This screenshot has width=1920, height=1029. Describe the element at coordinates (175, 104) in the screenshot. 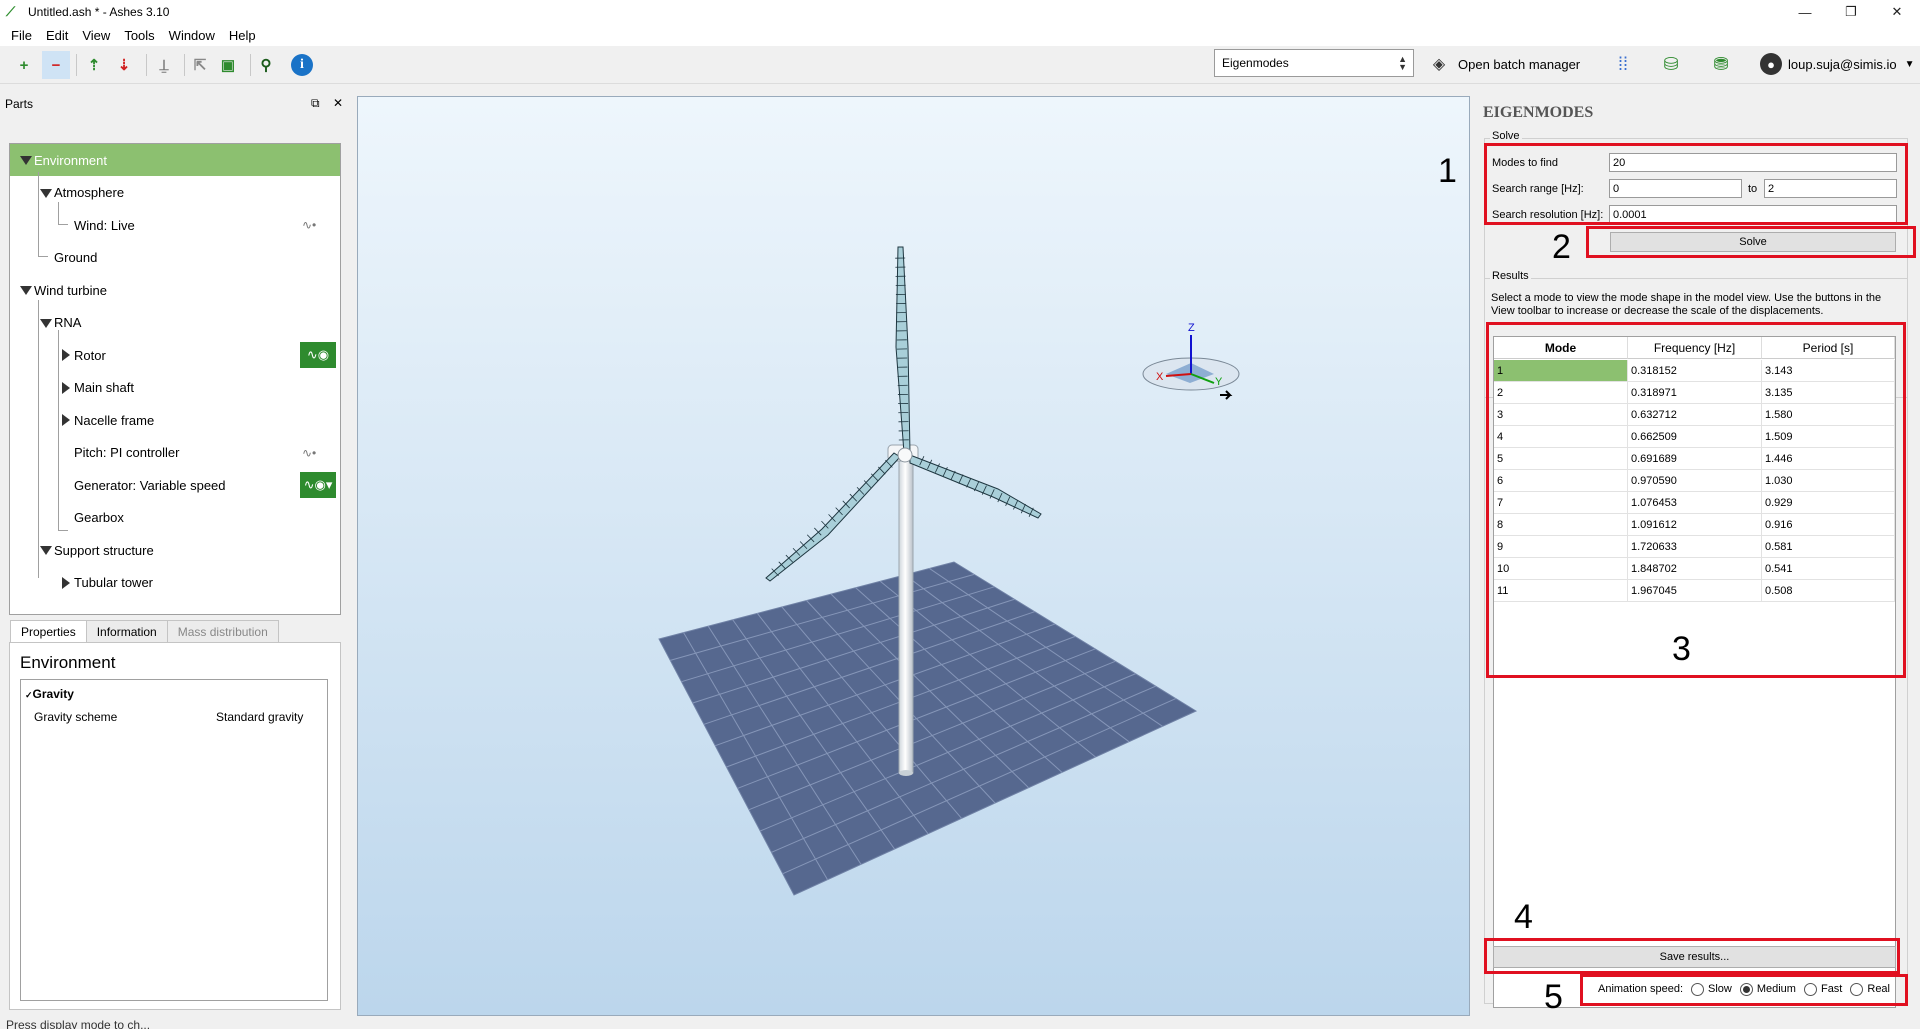

I see `parts-panel-header: Parts ⧉ ✕` at that location.